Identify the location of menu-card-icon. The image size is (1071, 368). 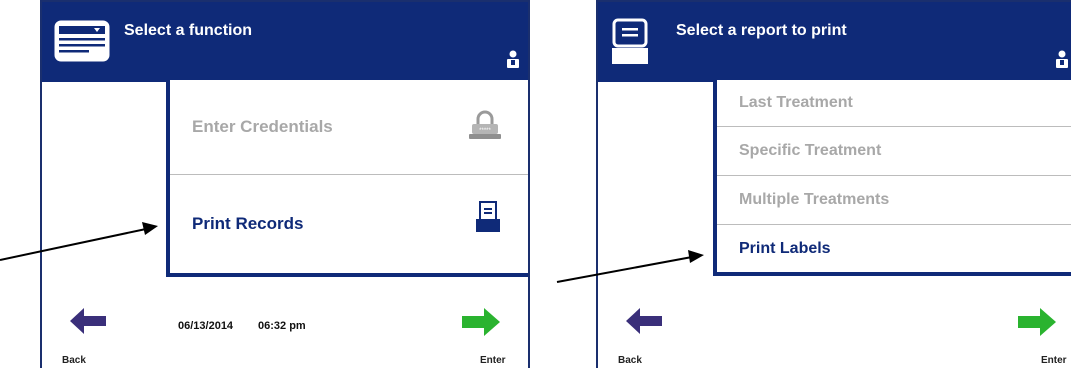
(82, 43).